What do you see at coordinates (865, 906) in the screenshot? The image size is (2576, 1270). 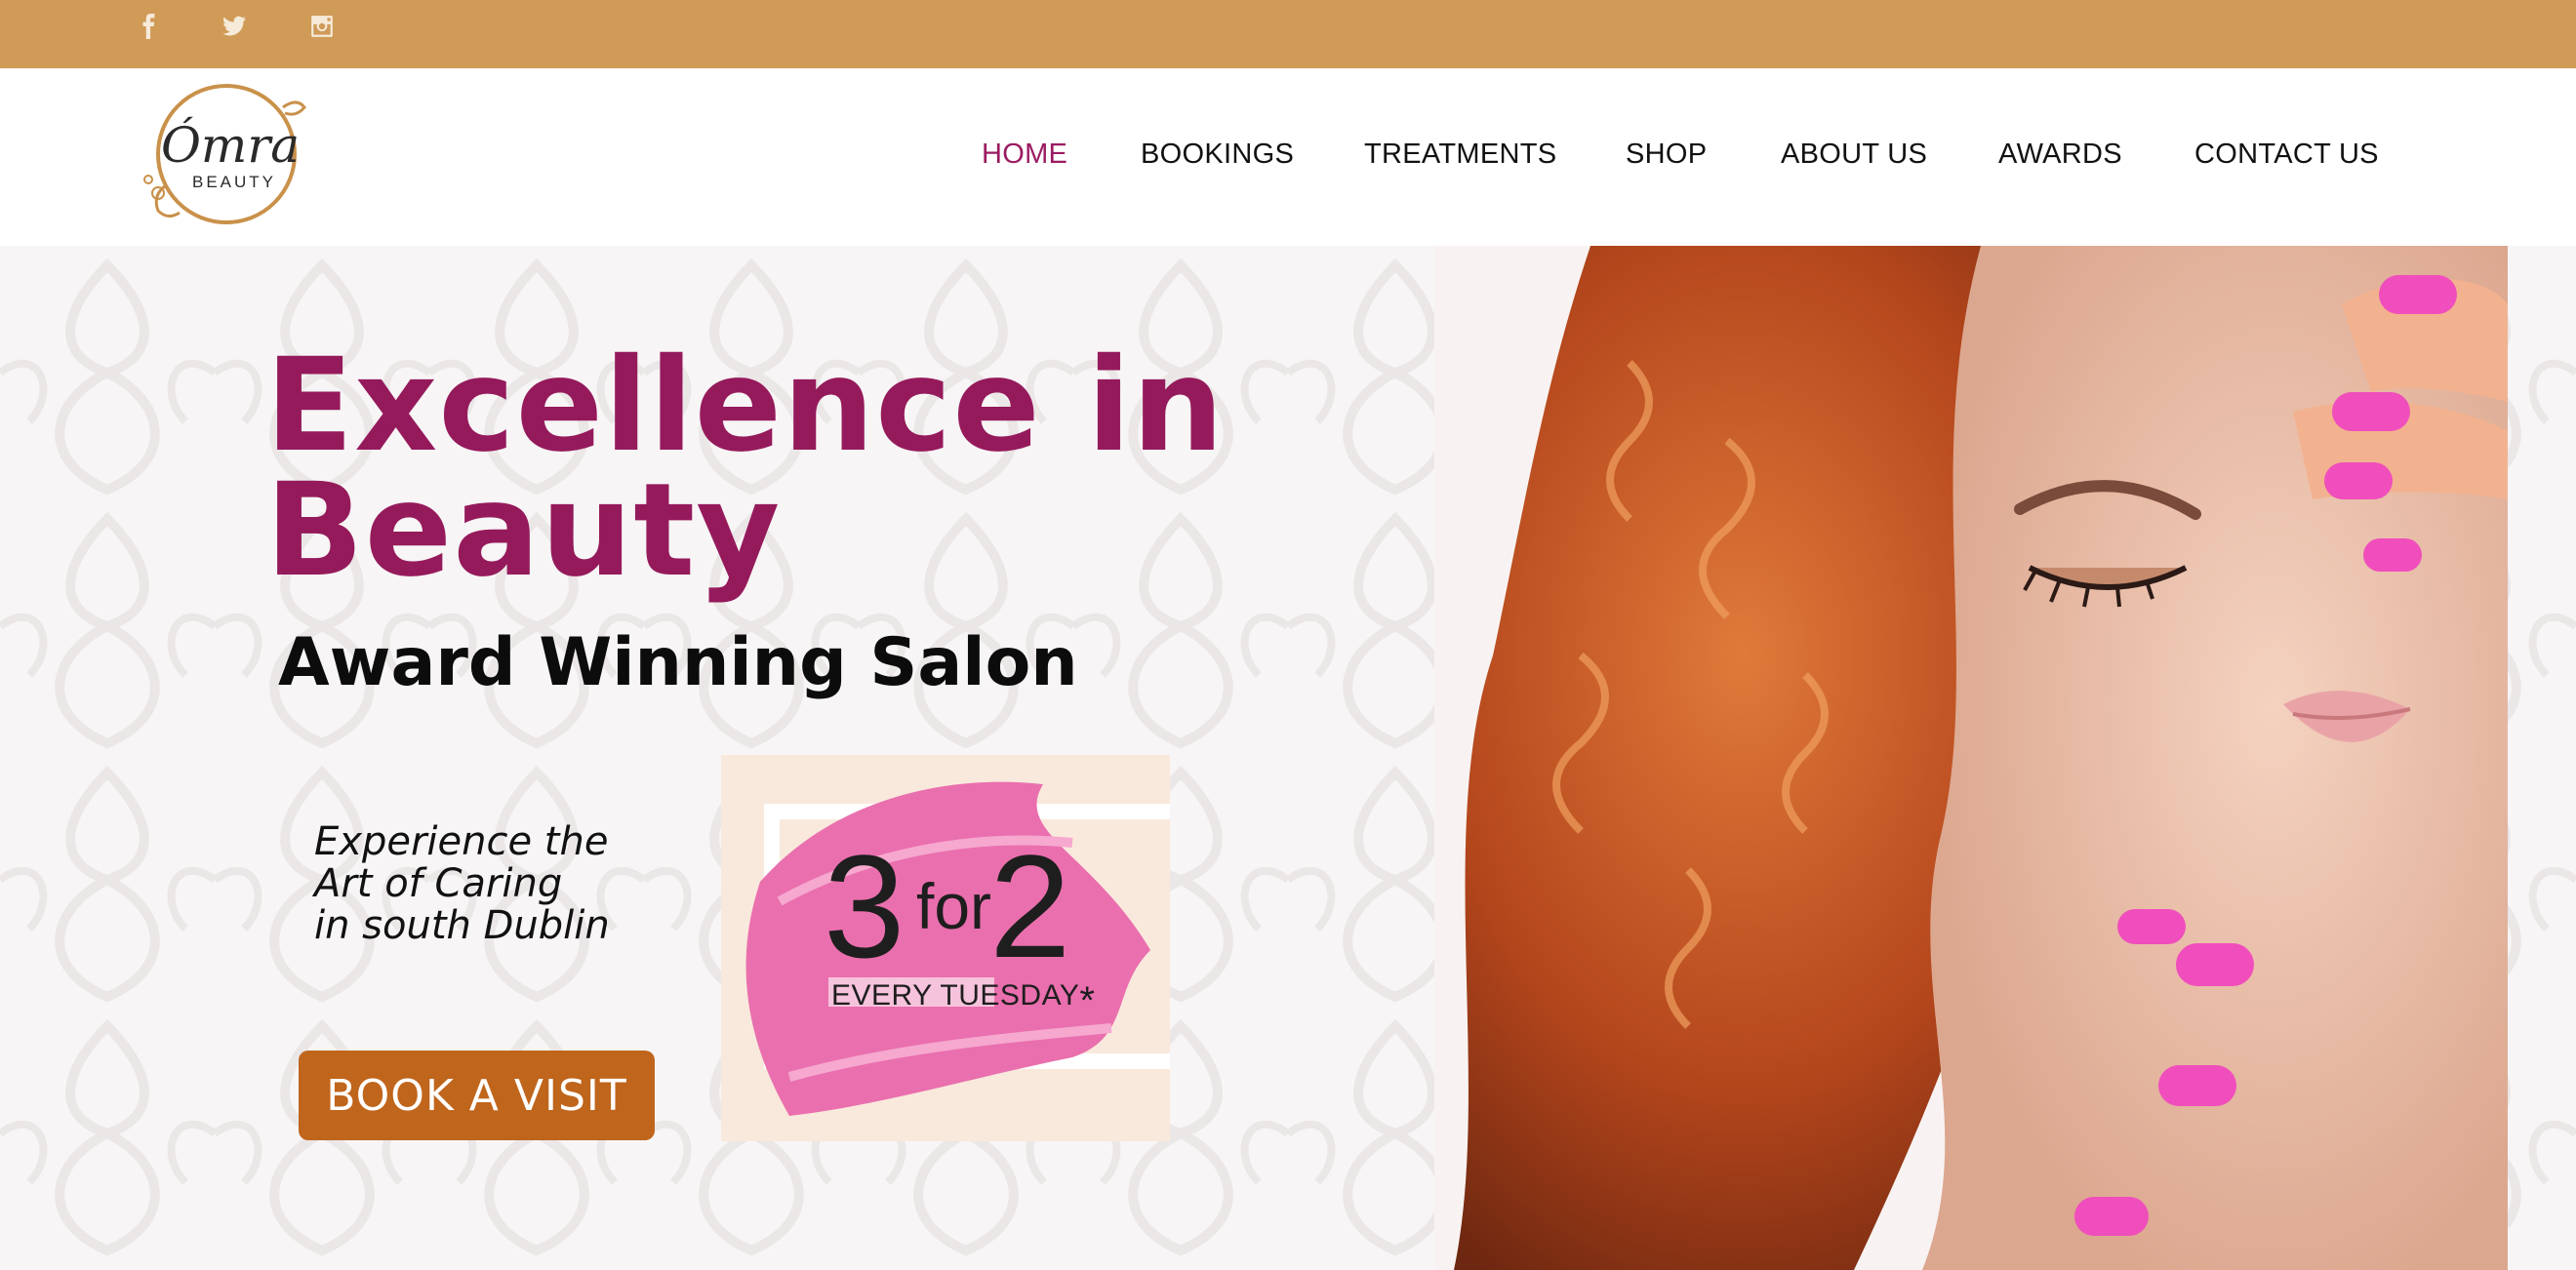 I see `promo-number-three: 3` at bounding box center [865, 906].